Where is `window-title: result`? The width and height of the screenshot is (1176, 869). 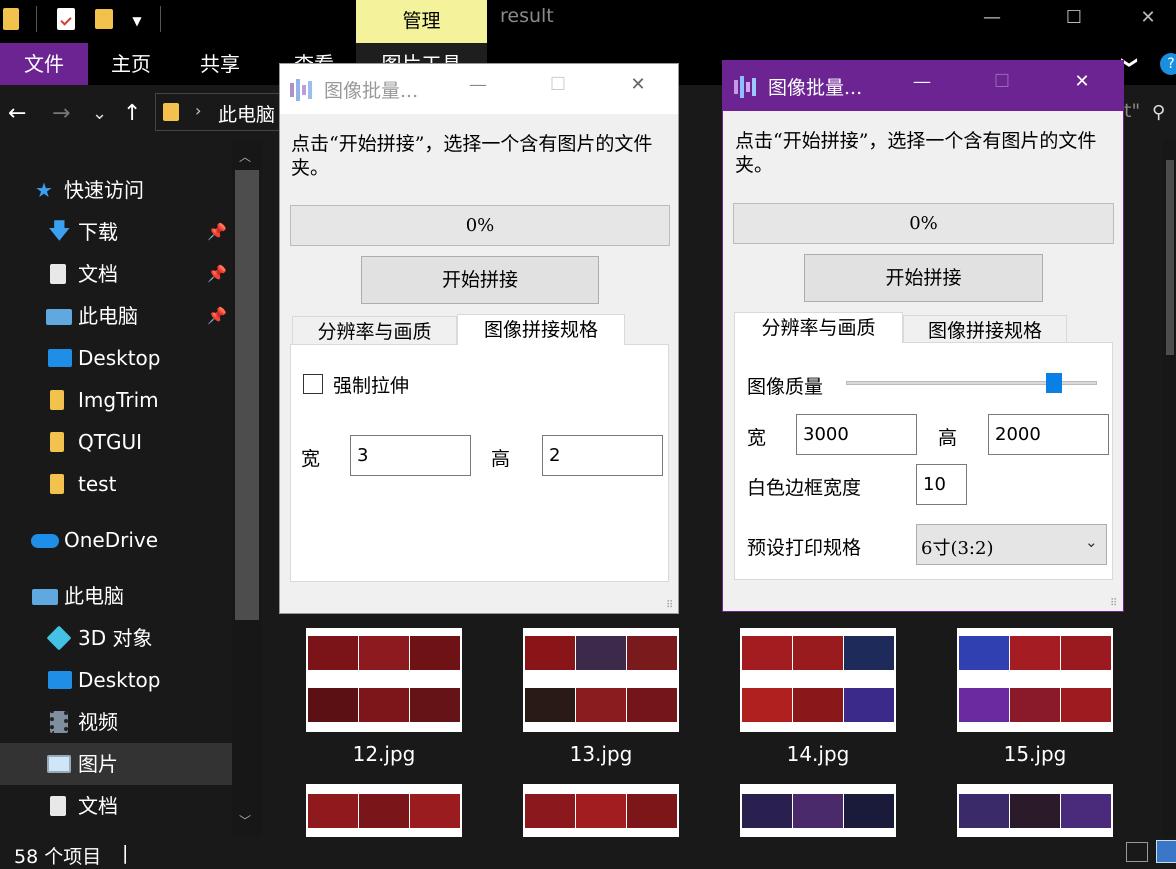
window-title: result is located at coordinates (527, 16).